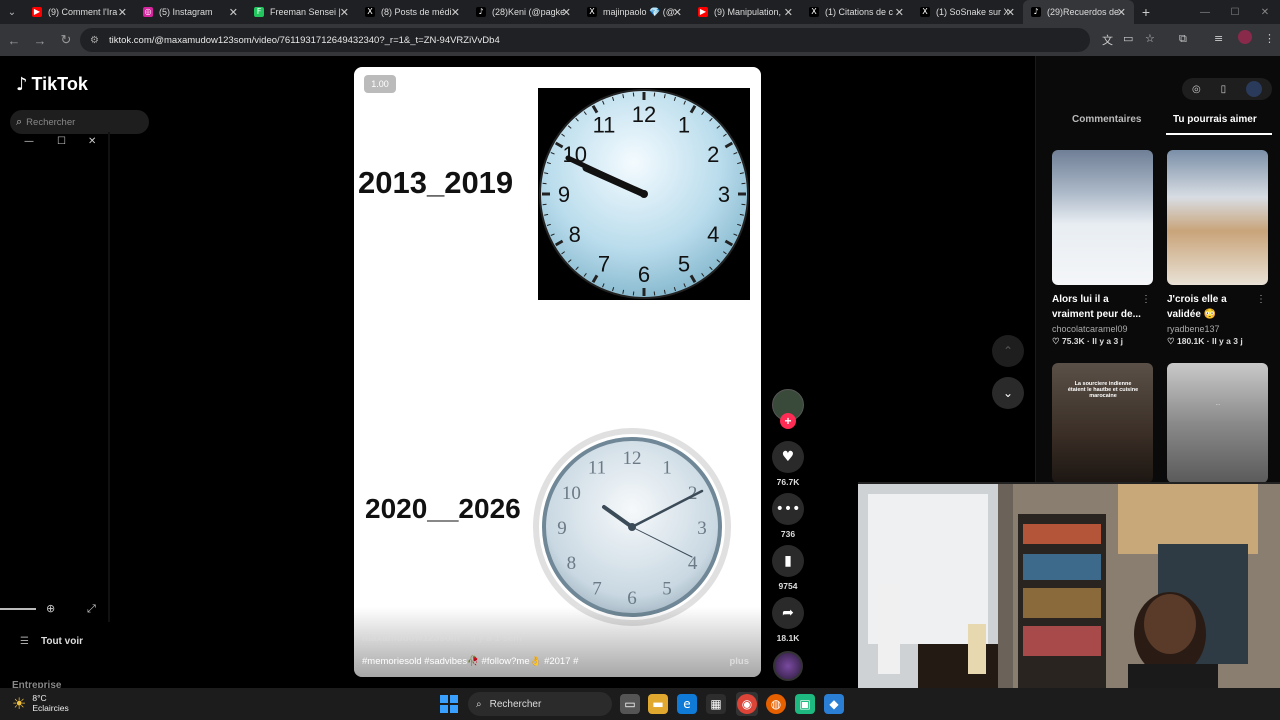  Describe the element at coordinates (747, 704) in the screenshot. I see `chrome-icon: ◉` at that location.